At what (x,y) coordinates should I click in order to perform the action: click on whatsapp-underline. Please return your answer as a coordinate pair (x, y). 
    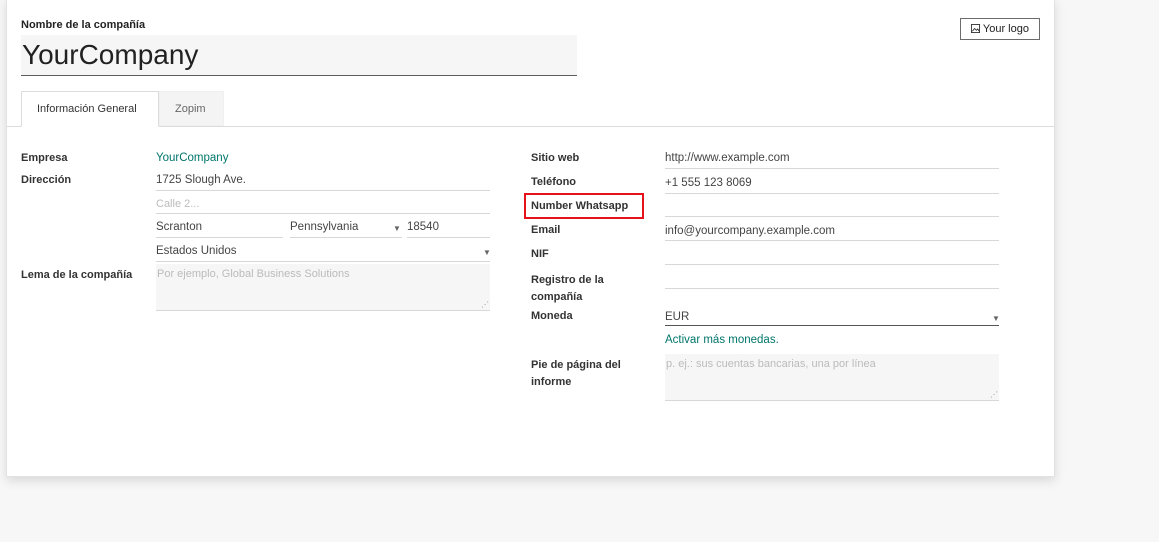
    Looking at the image, I should click on (832, 216).